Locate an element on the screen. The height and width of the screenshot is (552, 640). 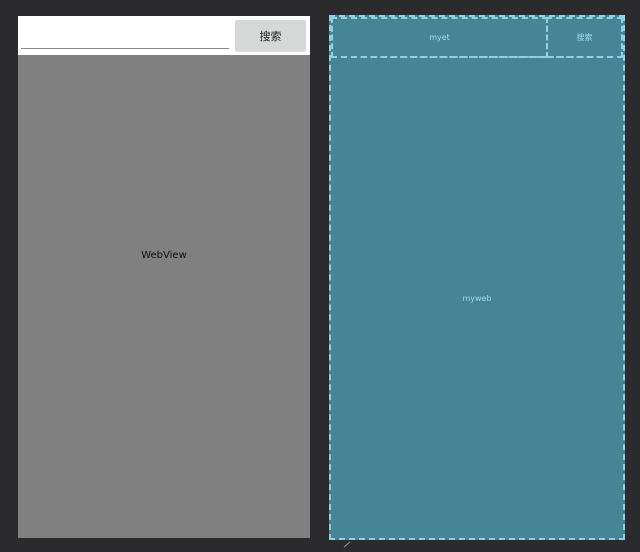
blueprint-webview-id: myweb is located at coordinates (477, 298).